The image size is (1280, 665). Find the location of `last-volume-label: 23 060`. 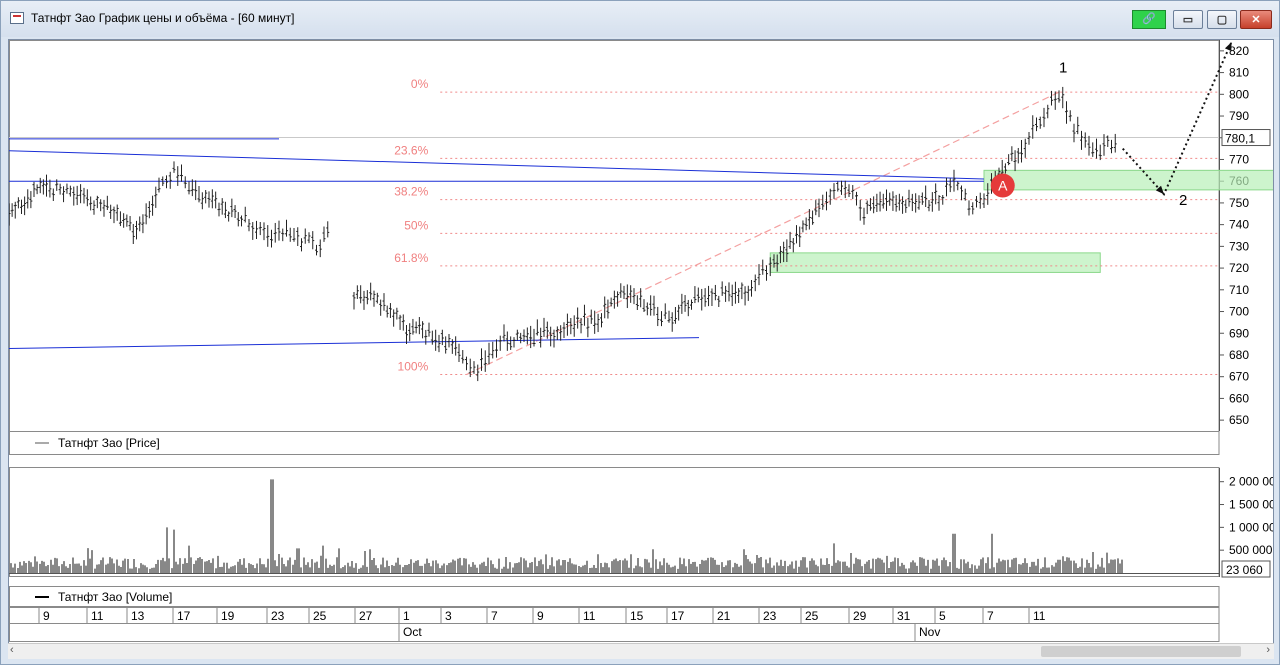

last-volume-label: 23 060 is located at coordinates (1244, 570).